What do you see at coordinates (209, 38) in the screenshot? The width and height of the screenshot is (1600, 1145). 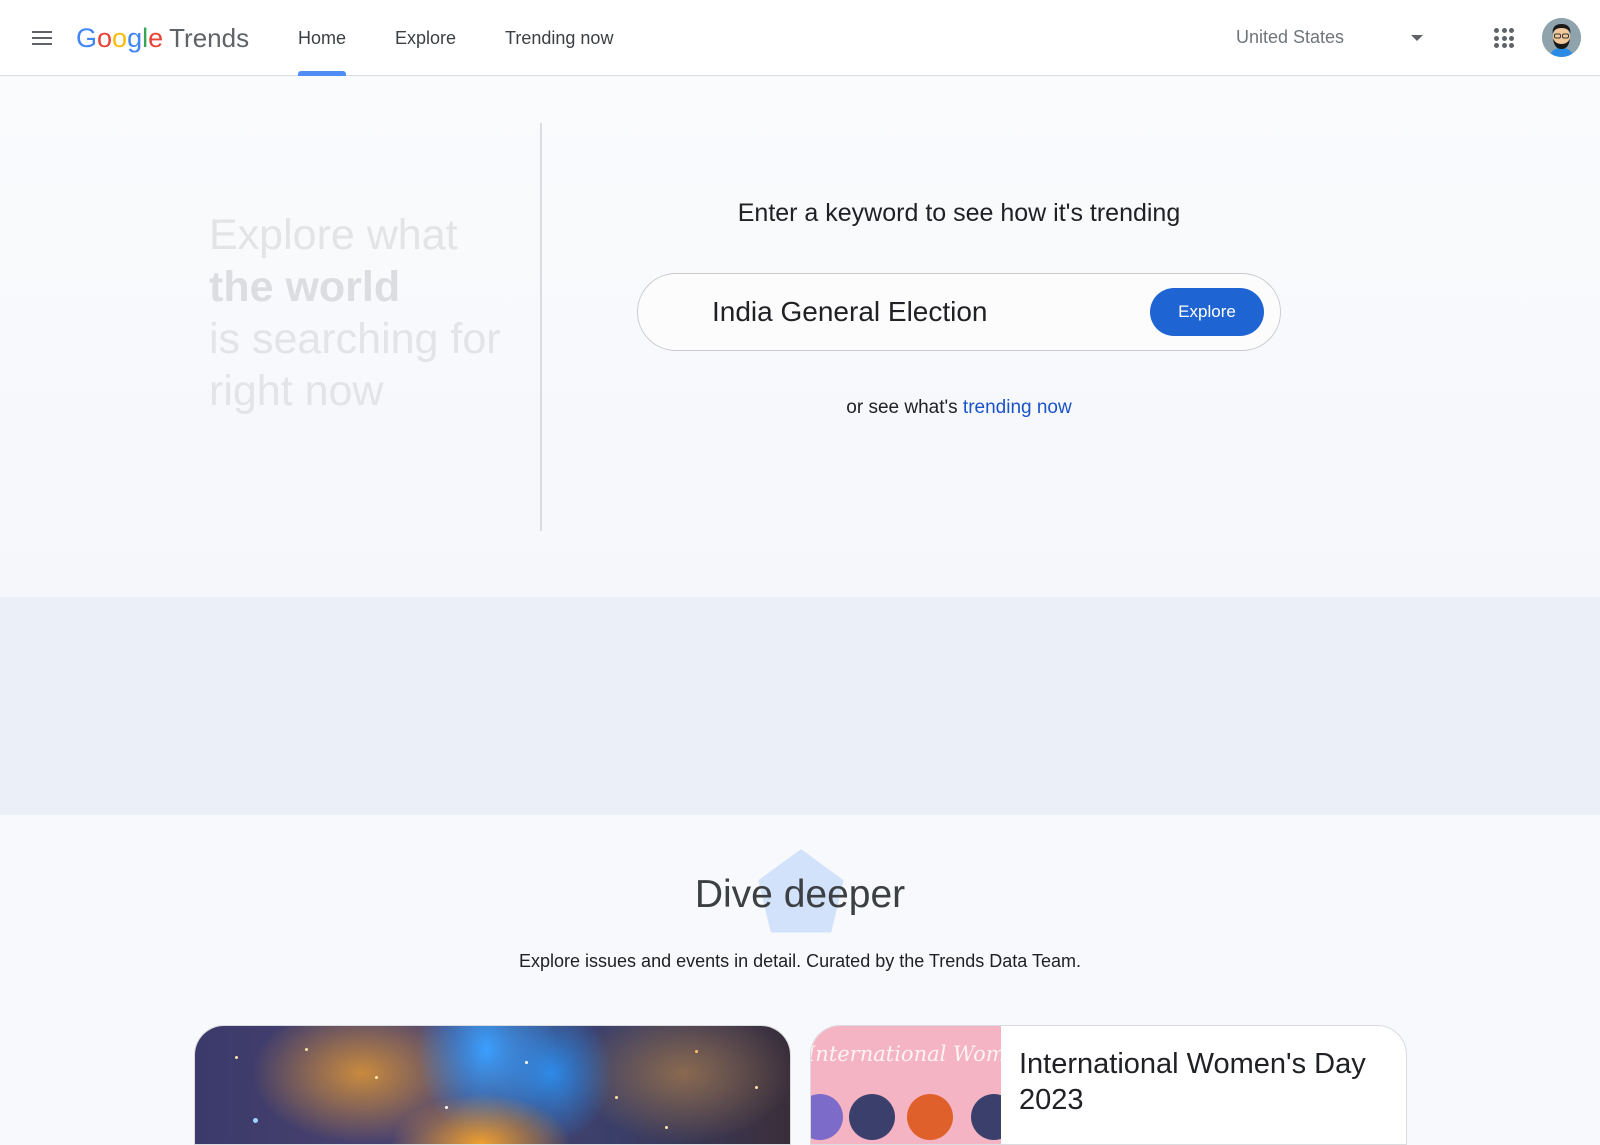 I see `logo-product-name: Trends` at bounding box center [209, 38].